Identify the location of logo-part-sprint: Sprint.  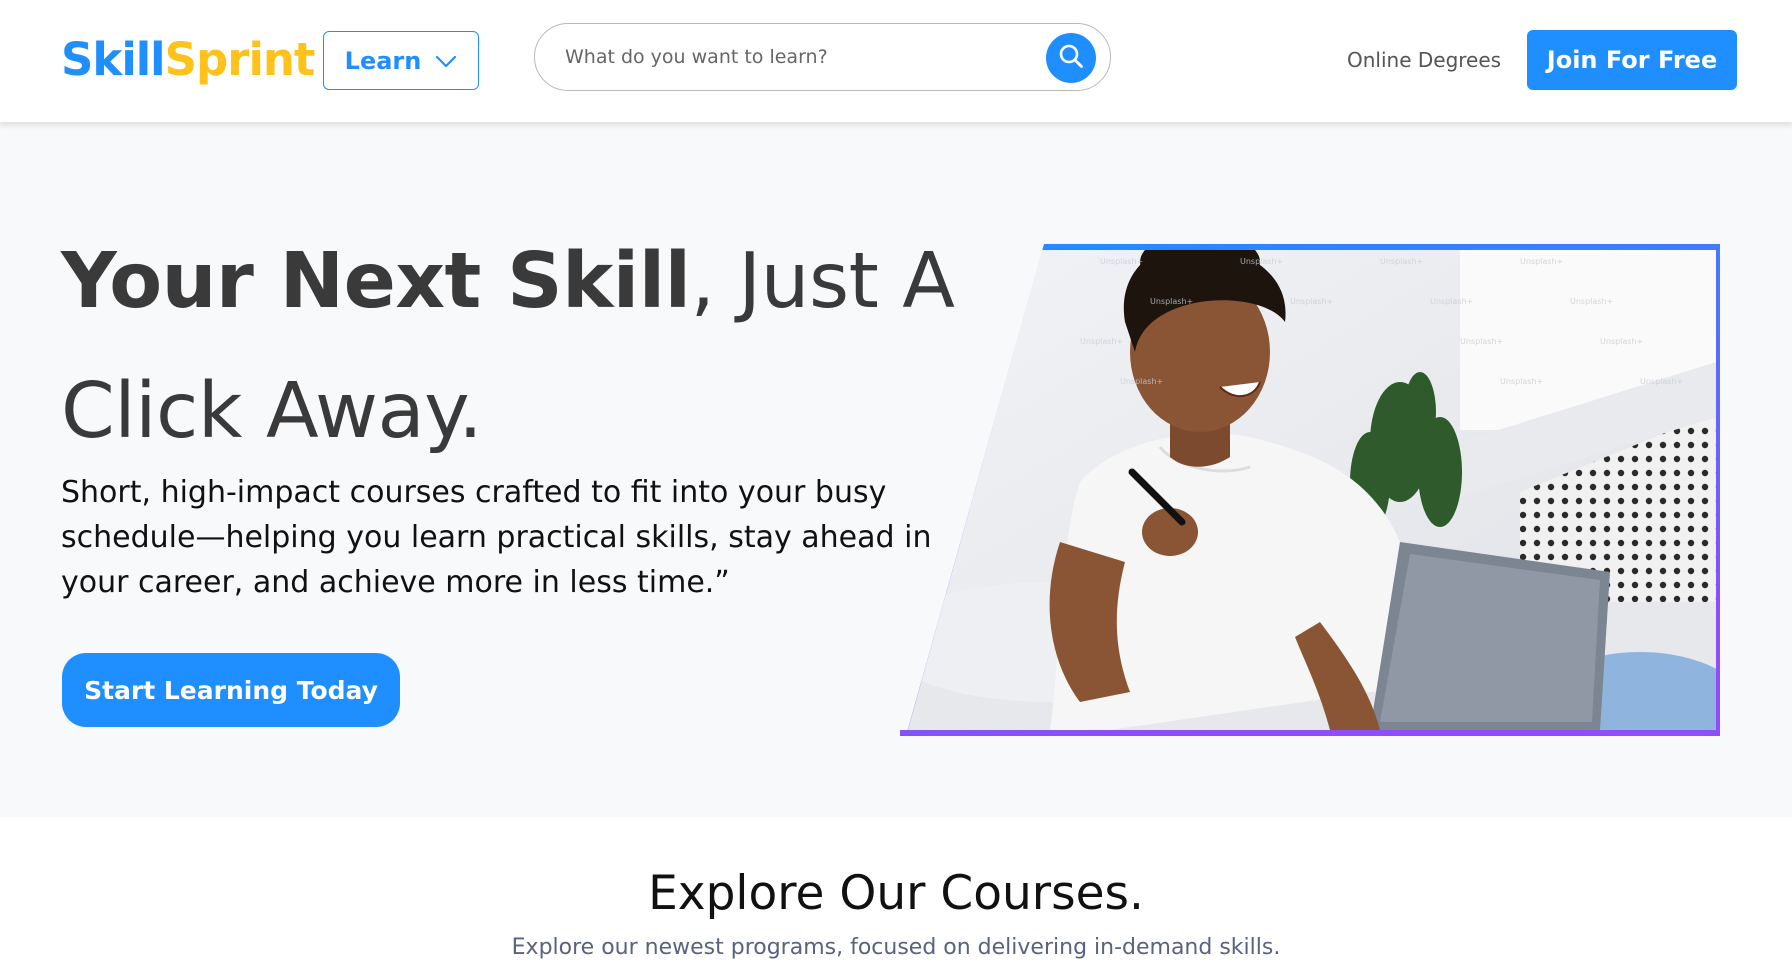
(240, 59).